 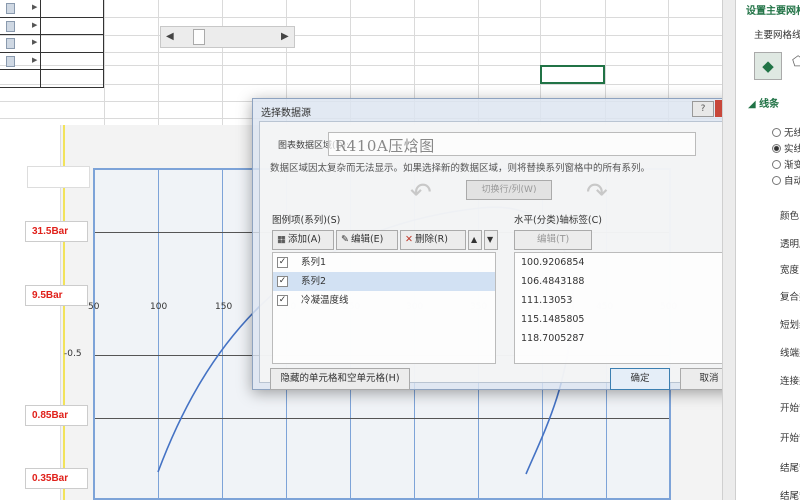 What do you see at coordinates (626, 338) in the screenshot?
I see `list-item: 118.7005287` at bounding box center [626, 338].